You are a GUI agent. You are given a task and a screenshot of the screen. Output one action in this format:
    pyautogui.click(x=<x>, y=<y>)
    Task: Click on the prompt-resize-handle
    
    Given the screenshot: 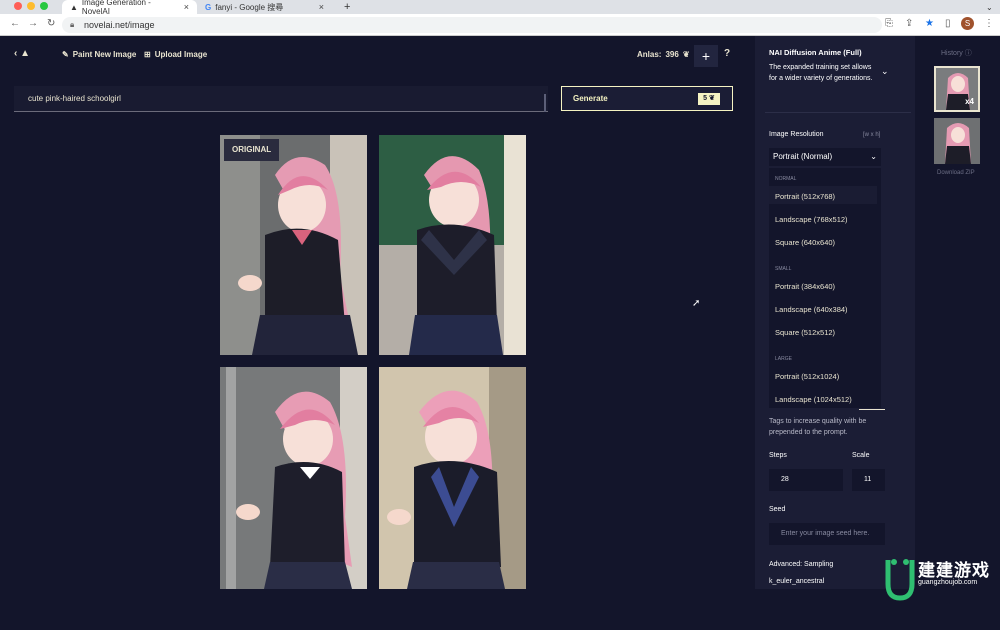 What is the action you would take?
    pyautogui.click(x=545, y=103)
    